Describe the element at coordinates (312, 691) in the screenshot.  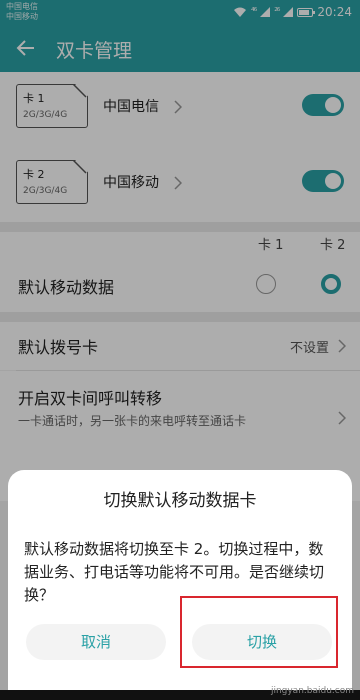
I see `watermark: jingyan.baidu.com` at that location.